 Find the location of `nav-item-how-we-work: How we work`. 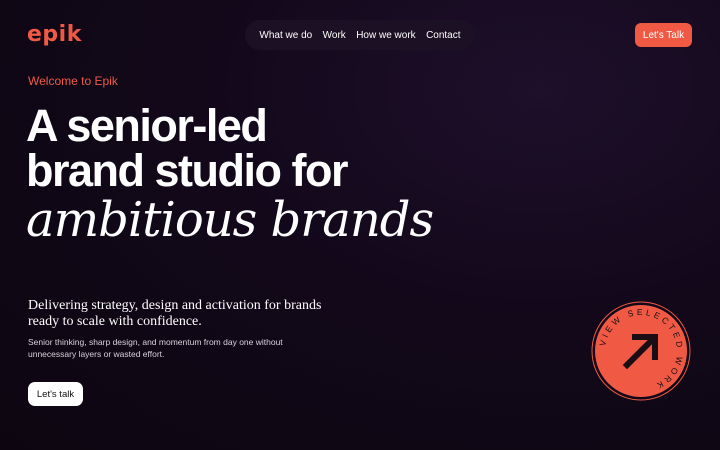

nav-item-how-we-work: How we work is located at coordinates (385, 35).